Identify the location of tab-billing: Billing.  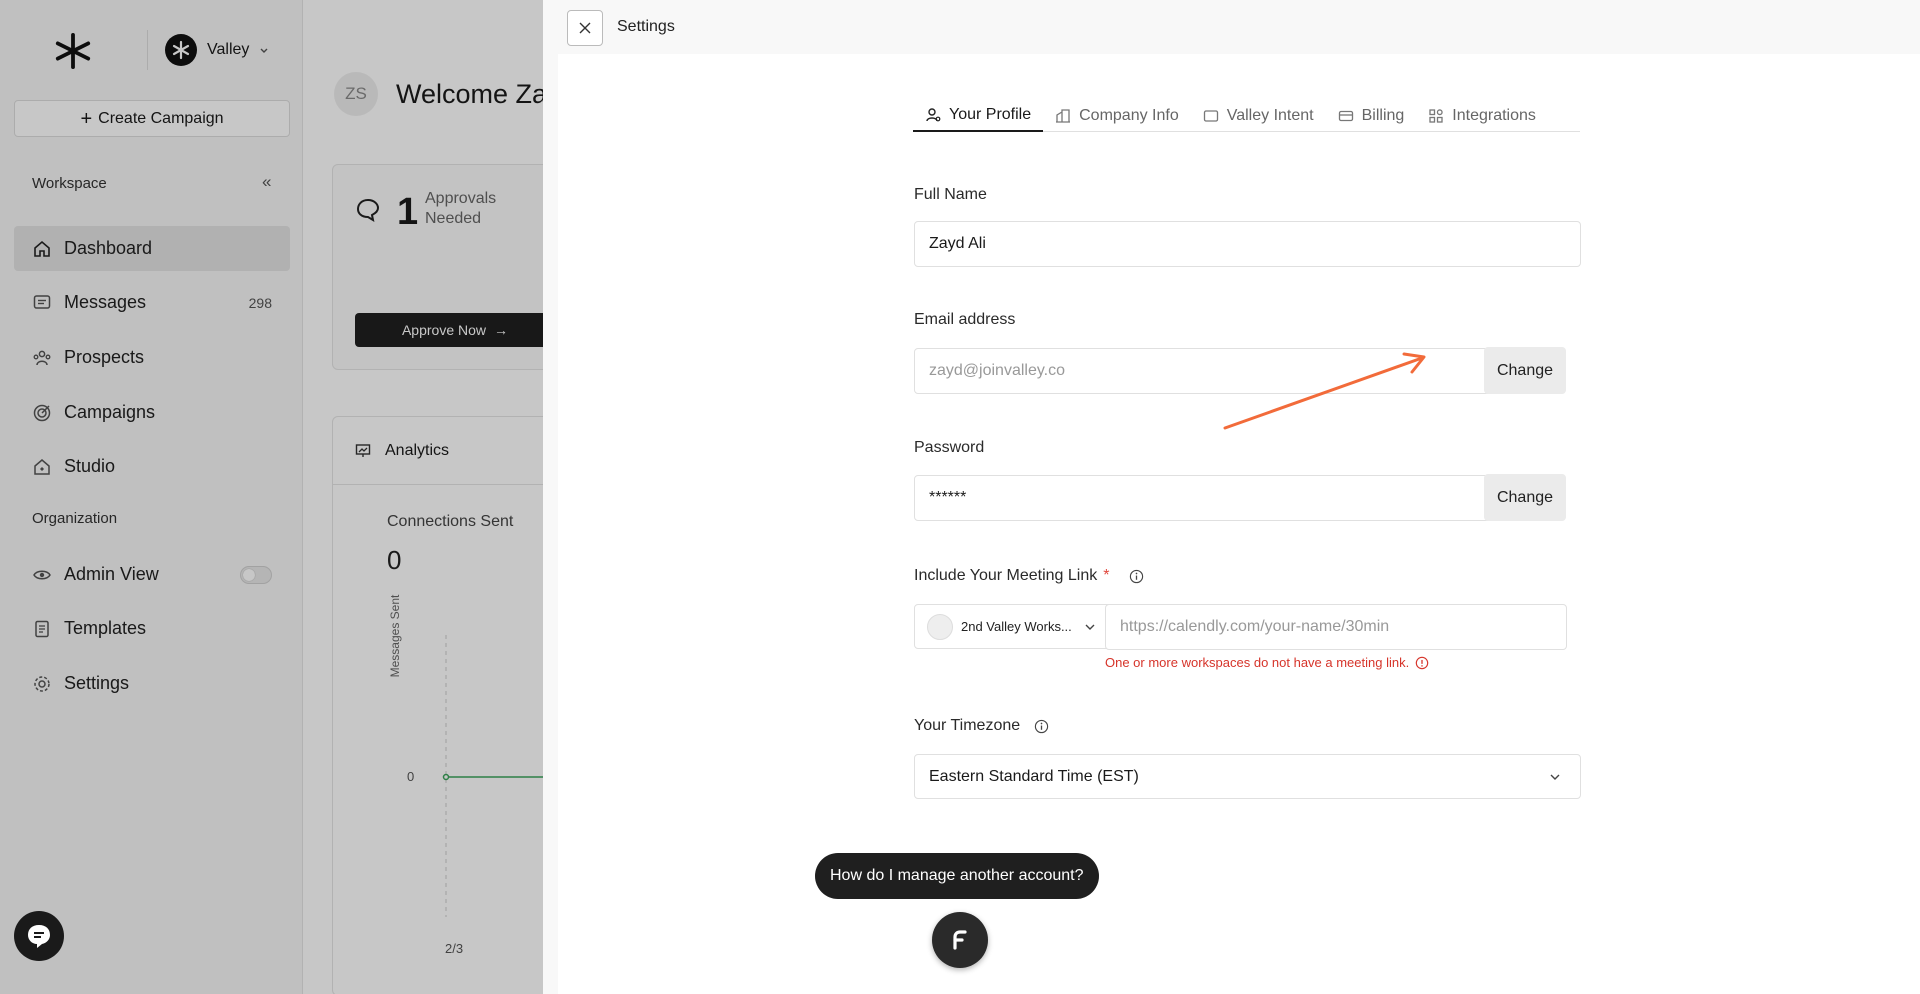
(1371, 116).